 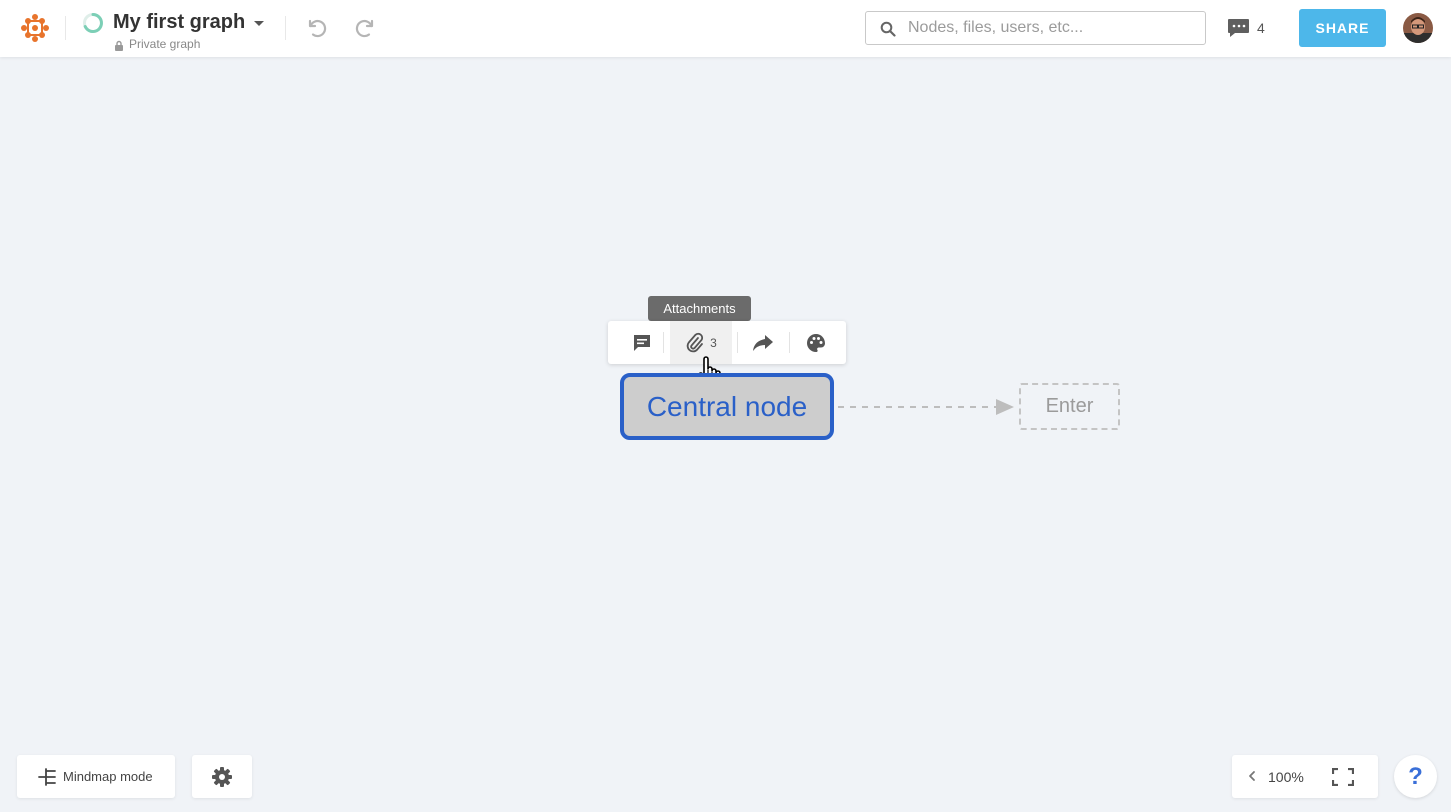 I want to click on color-button, so click(x=816, y=342).